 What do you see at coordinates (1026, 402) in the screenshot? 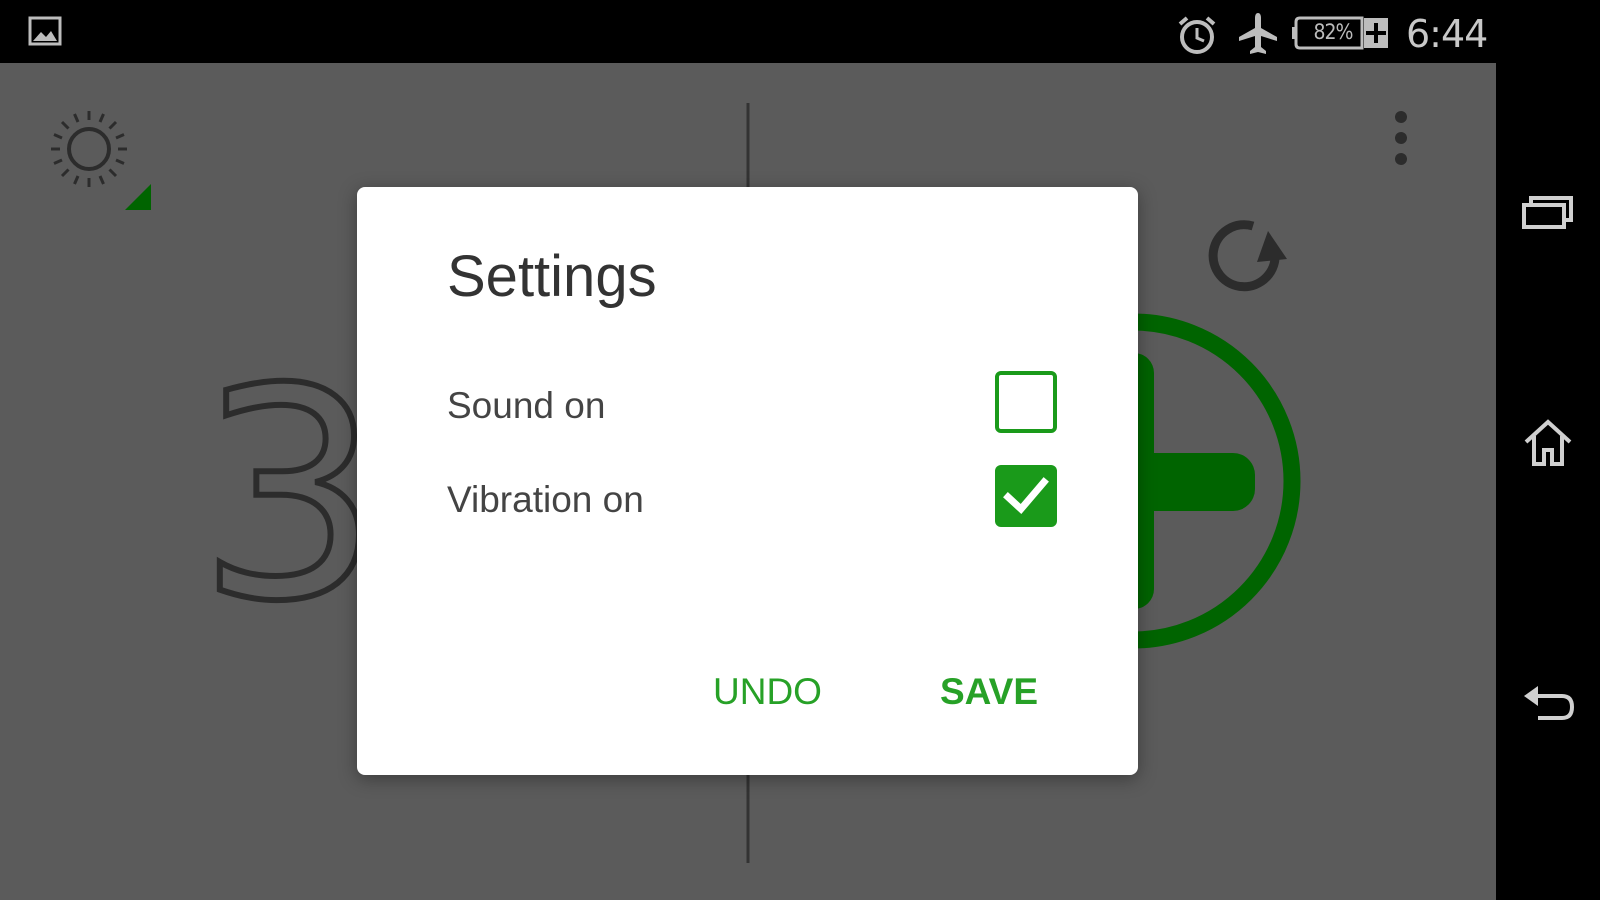
I see `sound-checkbox` at bounding box center [1026, 402].